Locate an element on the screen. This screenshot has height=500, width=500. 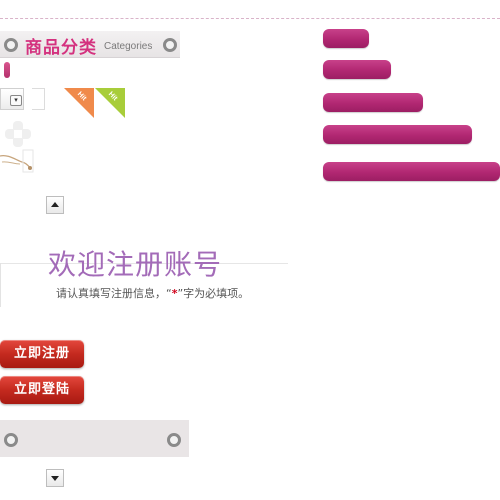
bottom-header-bar is located at coordinates (94, 438).